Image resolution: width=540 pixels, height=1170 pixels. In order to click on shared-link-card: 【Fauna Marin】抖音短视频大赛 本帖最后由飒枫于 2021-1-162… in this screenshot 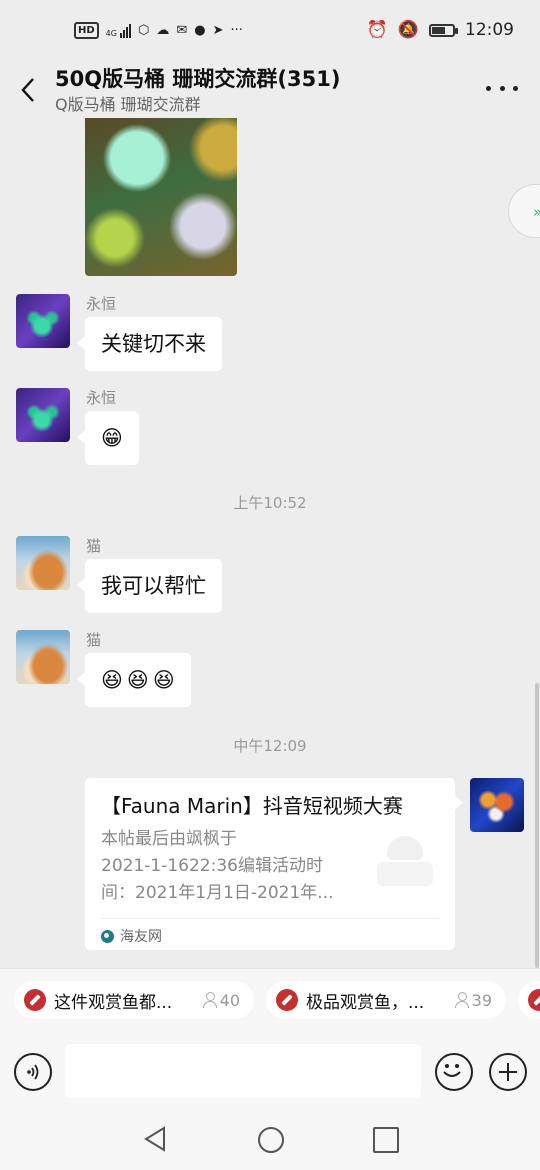, I will do `click(274, 864)`.